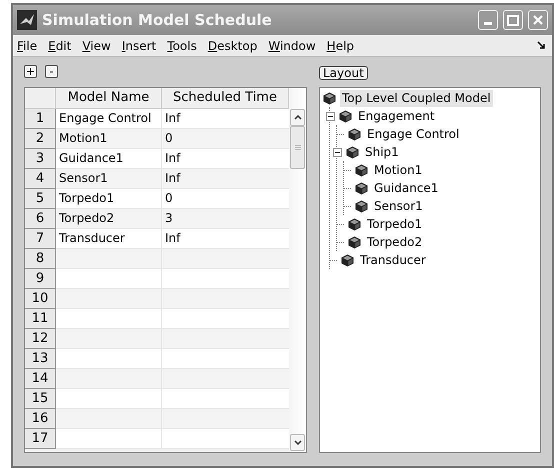 The width and height of the screenshot is (554, 470). I want to click on menu-item: Tools, so click(182, 46).